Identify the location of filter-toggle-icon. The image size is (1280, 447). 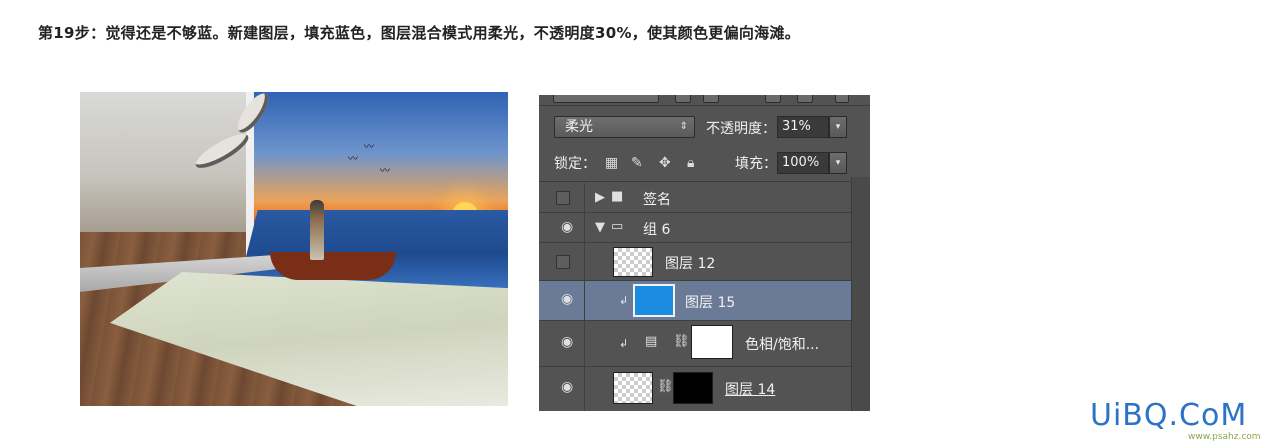
(842, 99).